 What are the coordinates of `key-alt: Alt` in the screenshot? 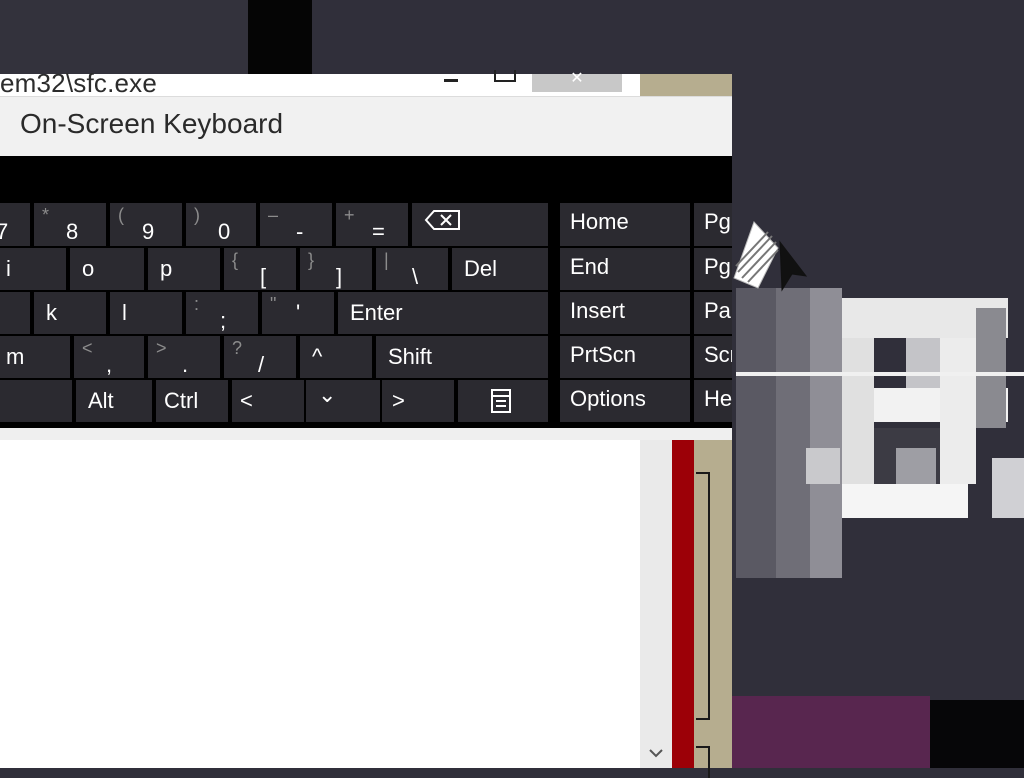 It's located at (114, 401).